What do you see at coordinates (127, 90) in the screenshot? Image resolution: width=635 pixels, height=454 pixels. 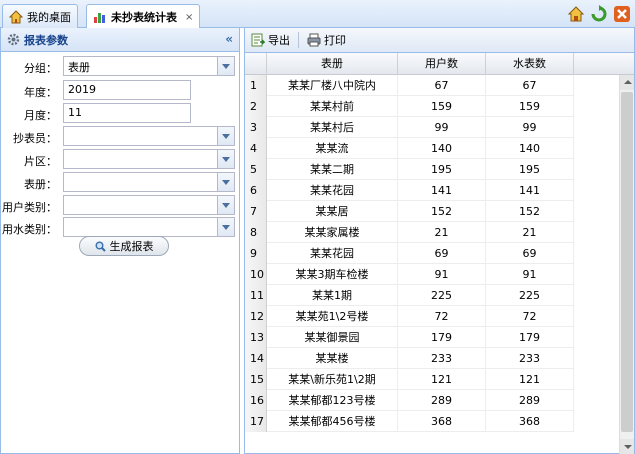 I see `year-input: 2019` at bounding box center [127, 90].